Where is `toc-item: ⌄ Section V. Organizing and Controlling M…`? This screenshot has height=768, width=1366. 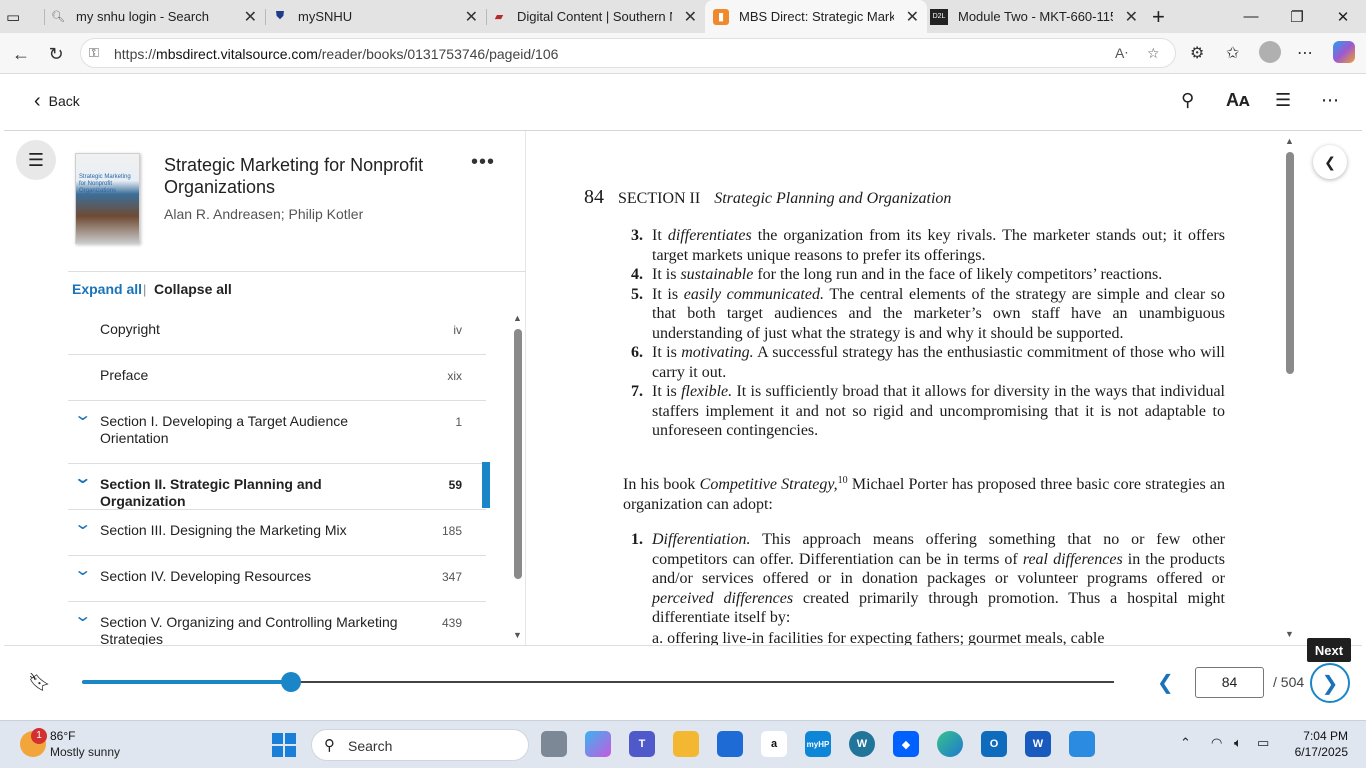
toc-item: ⌄ Section V. Organizing and Controlling M… is located at coordinates (277, 623).